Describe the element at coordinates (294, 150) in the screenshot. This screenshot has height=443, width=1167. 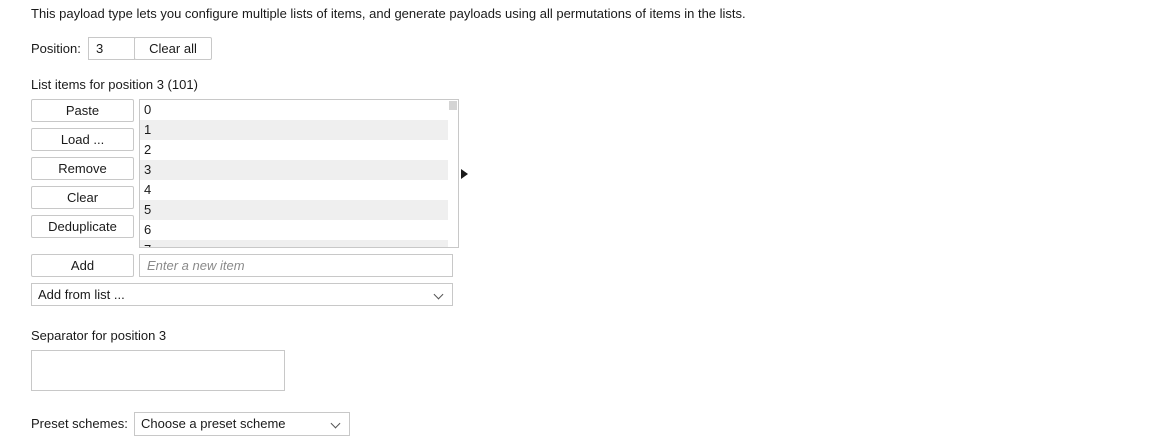
I see `list-item: 2` at that location.